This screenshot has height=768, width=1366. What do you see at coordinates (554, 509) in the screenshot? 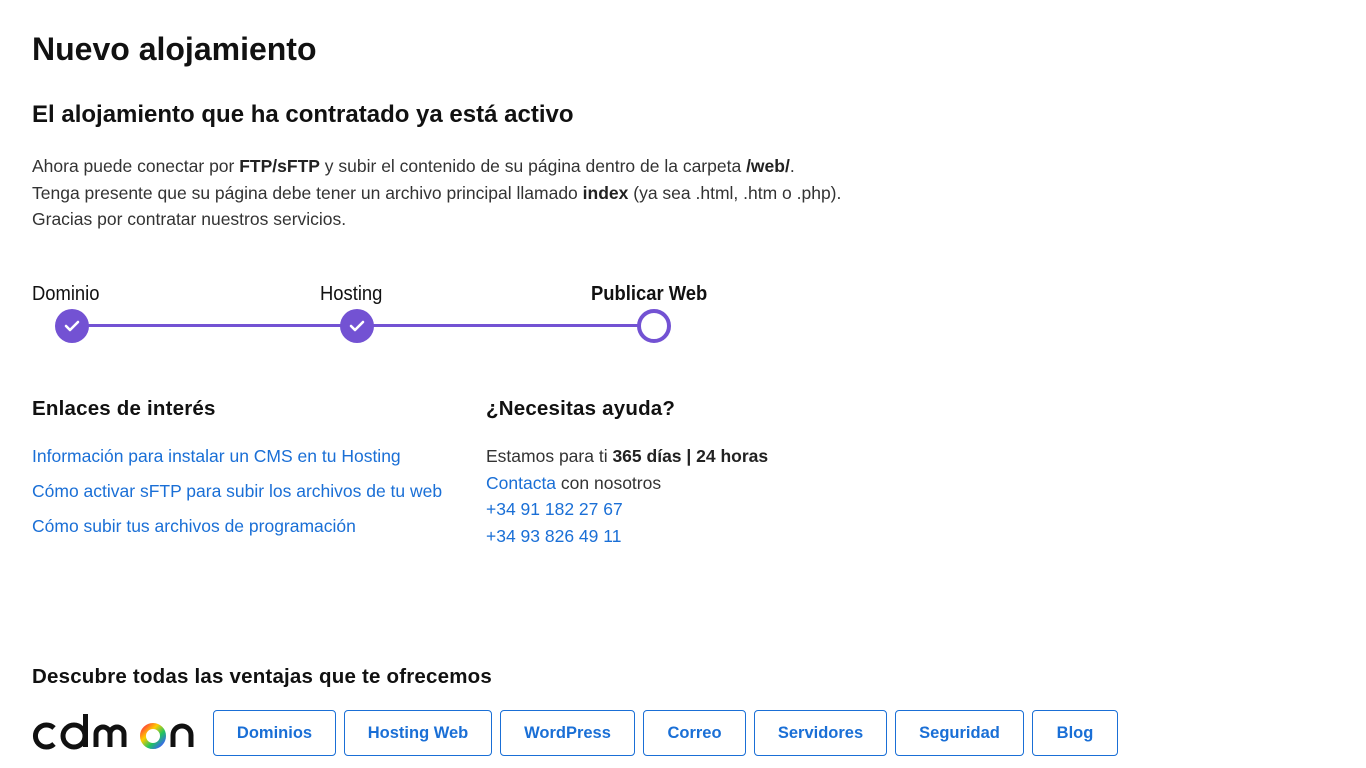
I see `phone-link-madrid: +34 91 182 27 67` at bounding box center [554, 509].